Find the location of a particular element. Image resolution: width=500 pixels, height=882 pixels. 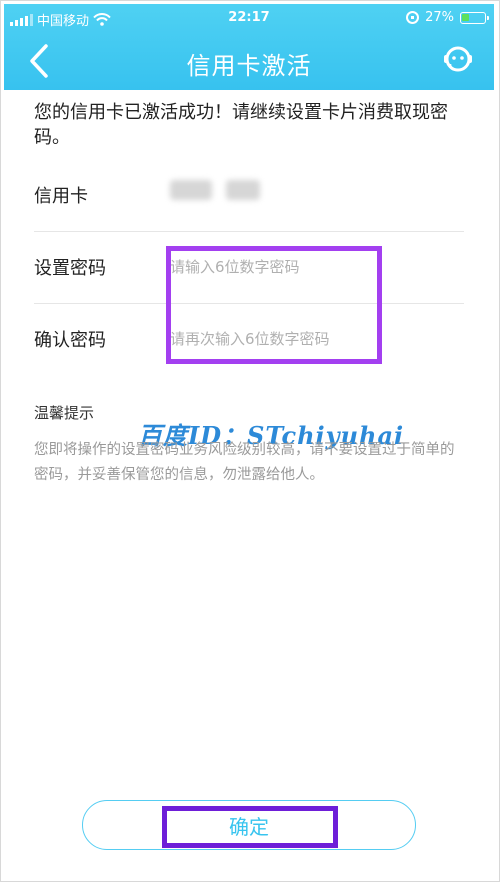

orientation-lock-icon is located at coordinates (413, 17).